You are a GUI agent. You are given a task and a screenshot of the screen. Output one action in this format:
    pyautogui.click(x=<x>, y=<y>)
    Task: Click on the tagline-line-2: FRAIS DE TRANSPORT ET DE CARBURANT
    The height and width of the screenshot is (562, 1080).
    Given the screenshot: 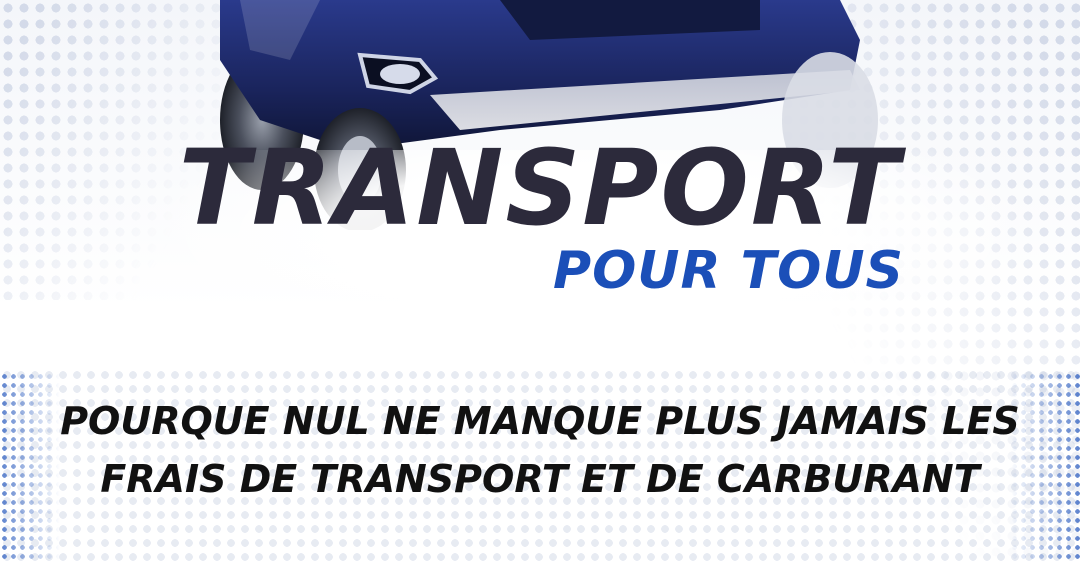 What is the action you would take?
    pyautogui.click(x=540, y=479)
    